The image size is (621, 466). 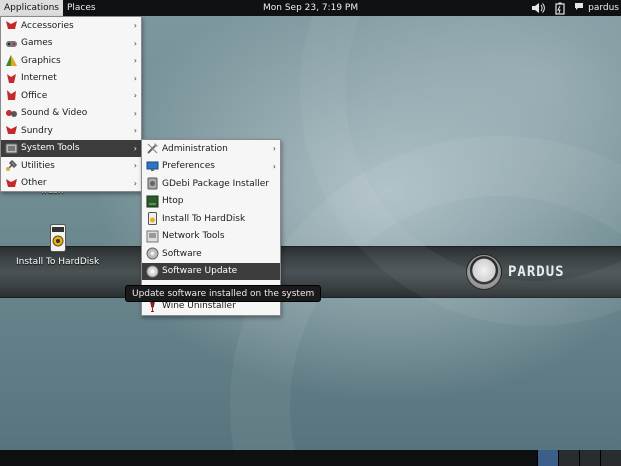 What do you see at coordinates (188, 166) in the screenshot?
I see `menu-item-label: Preferences` at bounding box center [188, 166].